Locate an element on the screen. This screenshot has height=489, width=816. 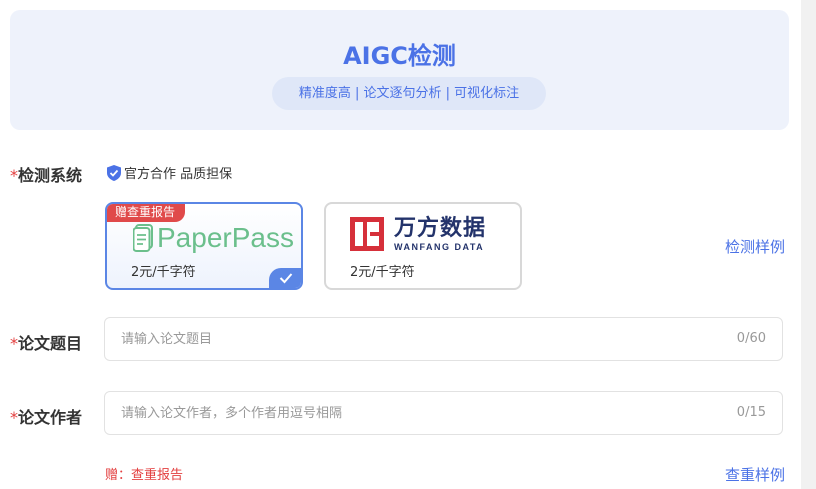
wanfang-mark-icon is located at coordinates (367, 234).